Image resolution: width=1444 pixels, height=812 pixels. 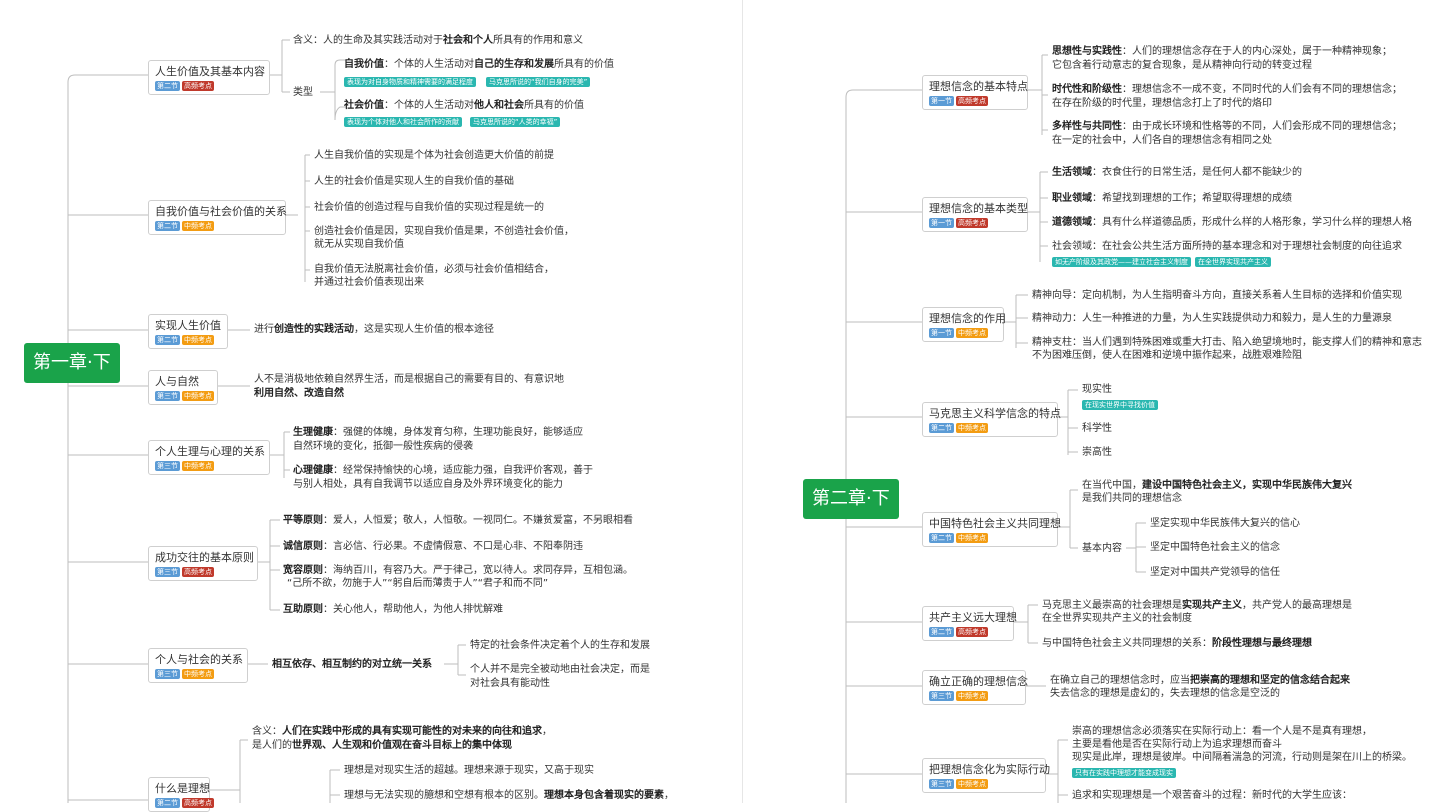 What do you see at coordinates (973, 617) in the screenshot?
I see `node-title: 共产主义远大理想` at bounding box center [973, 617].